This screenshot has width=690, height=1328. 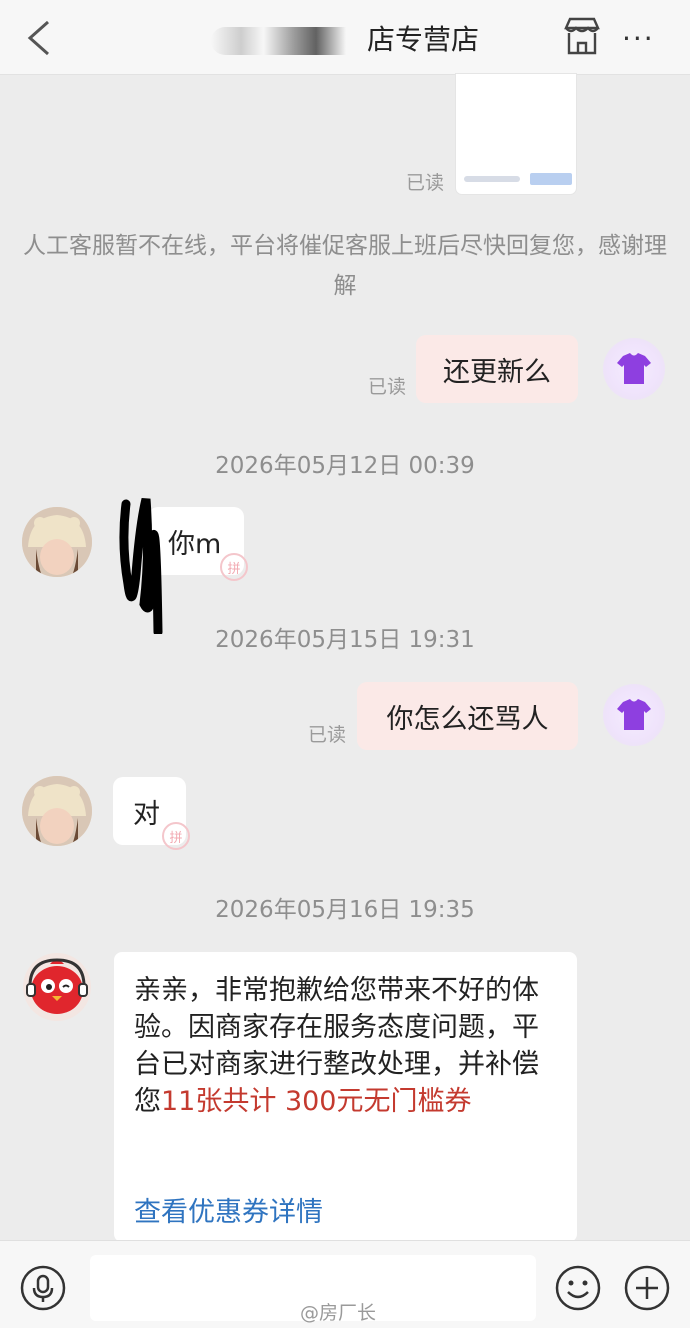 I want to click on customer-service-bot-icon, so click(x=57, y=987).